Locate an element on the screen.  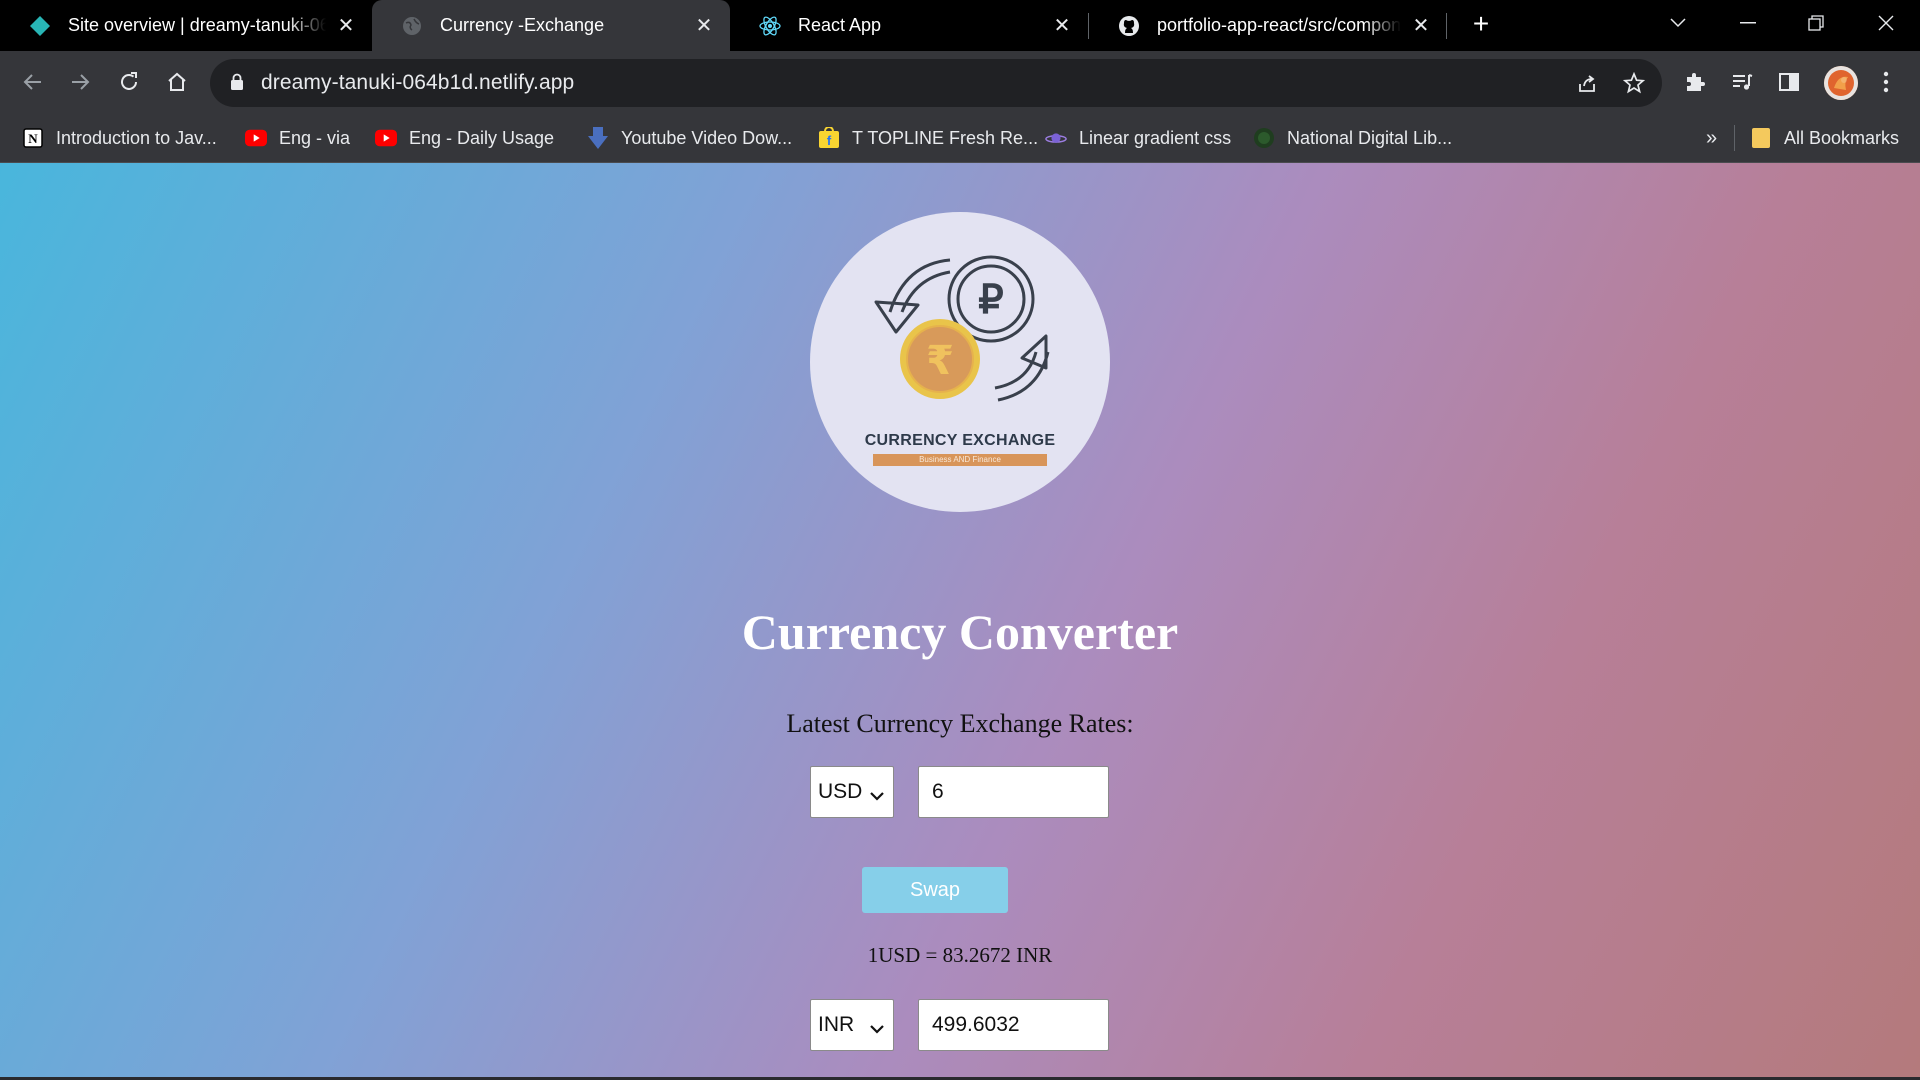
svg-text: f is located at coordinates (829, 140).